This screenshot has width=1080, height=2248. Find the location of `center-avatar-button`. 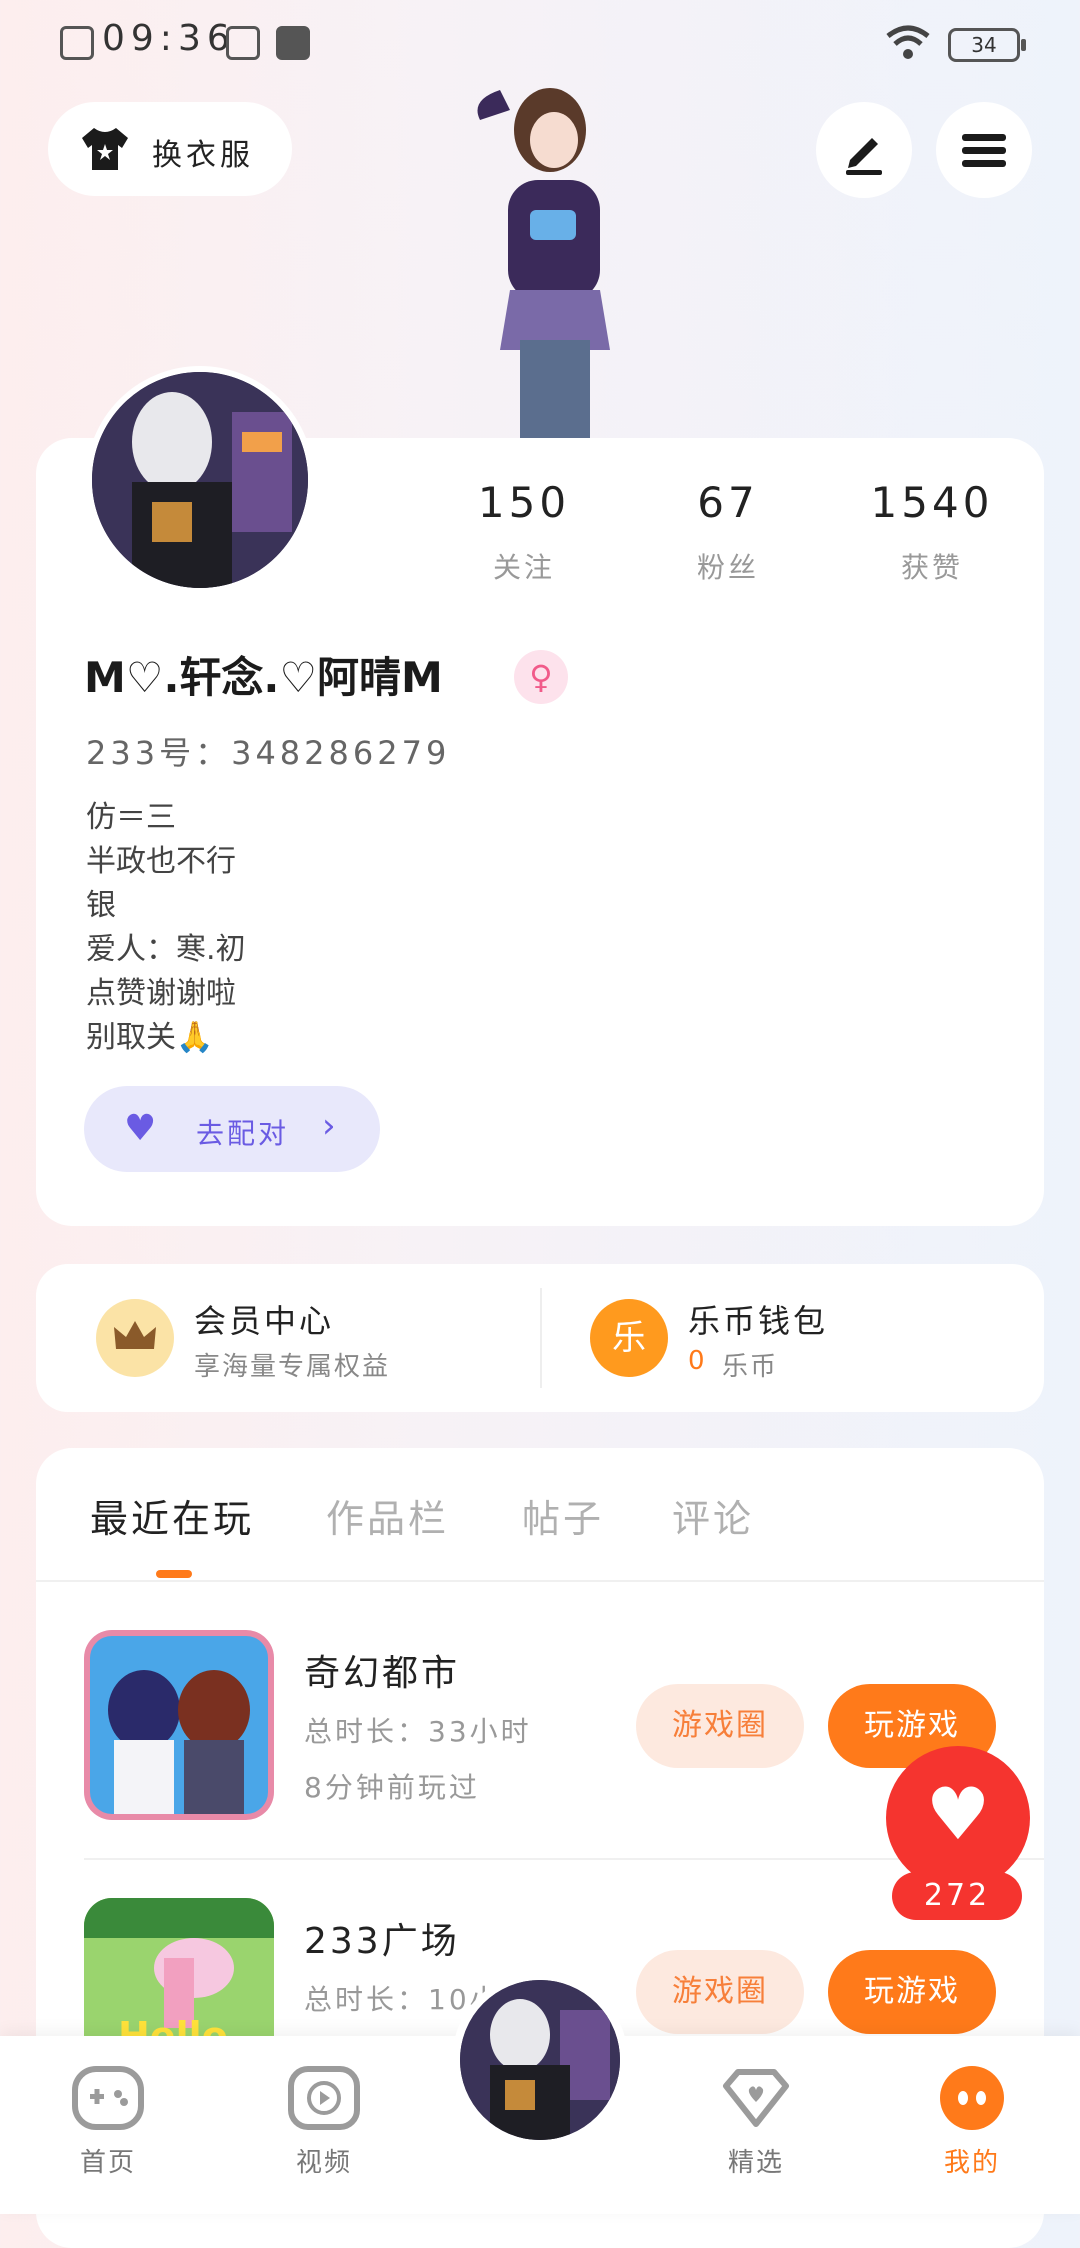

center-avatar-button is located at coordinates (540, 2060).